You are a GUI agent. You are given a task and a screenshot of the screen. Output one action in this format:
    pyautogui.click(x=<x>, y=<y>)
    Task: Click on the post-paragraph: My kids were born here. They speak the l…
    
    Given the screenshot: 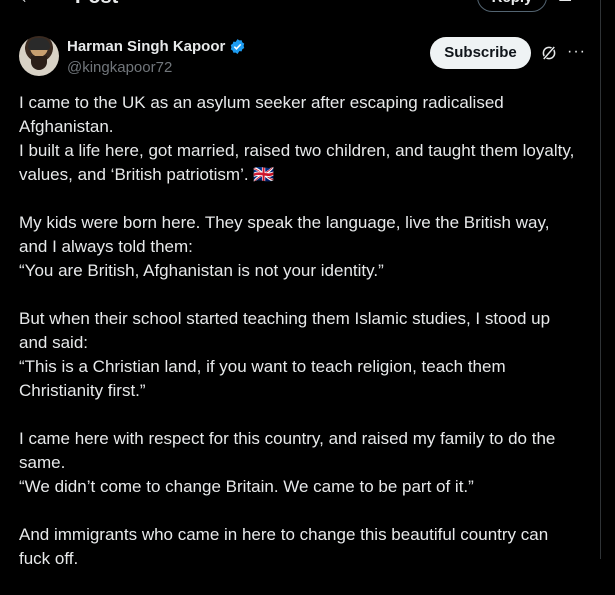 What is the action you would take?
    pyautogui.click(x=299, y=247)
    